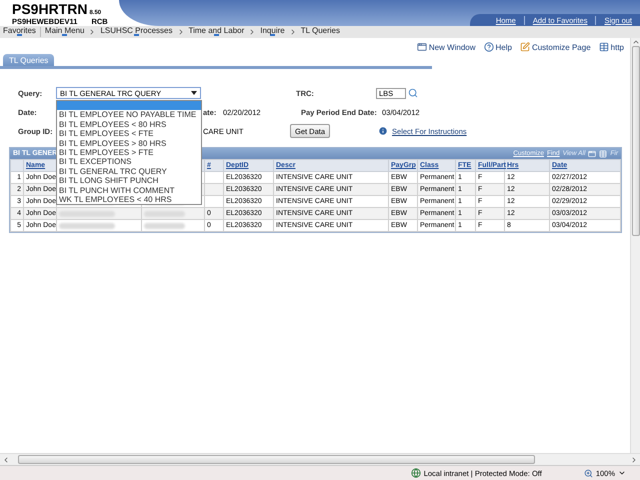  I want to click on app-title: PS9HRTRN, so click(50, 9).